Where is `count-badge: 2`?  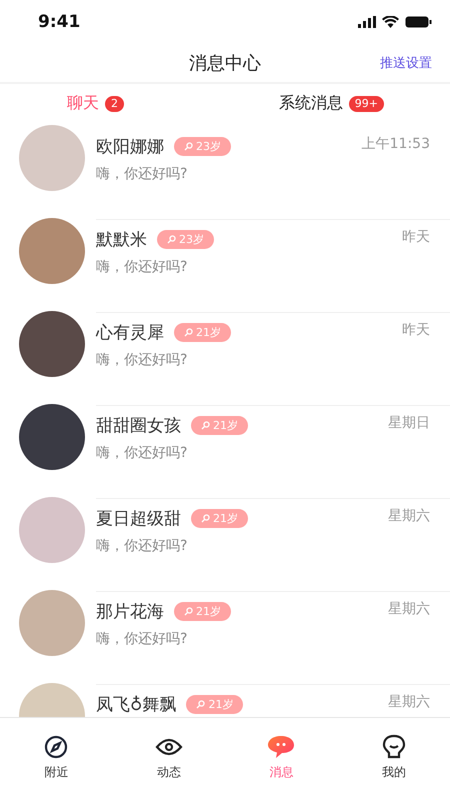
count-badge: 2 is located at coordinates (114, 104).